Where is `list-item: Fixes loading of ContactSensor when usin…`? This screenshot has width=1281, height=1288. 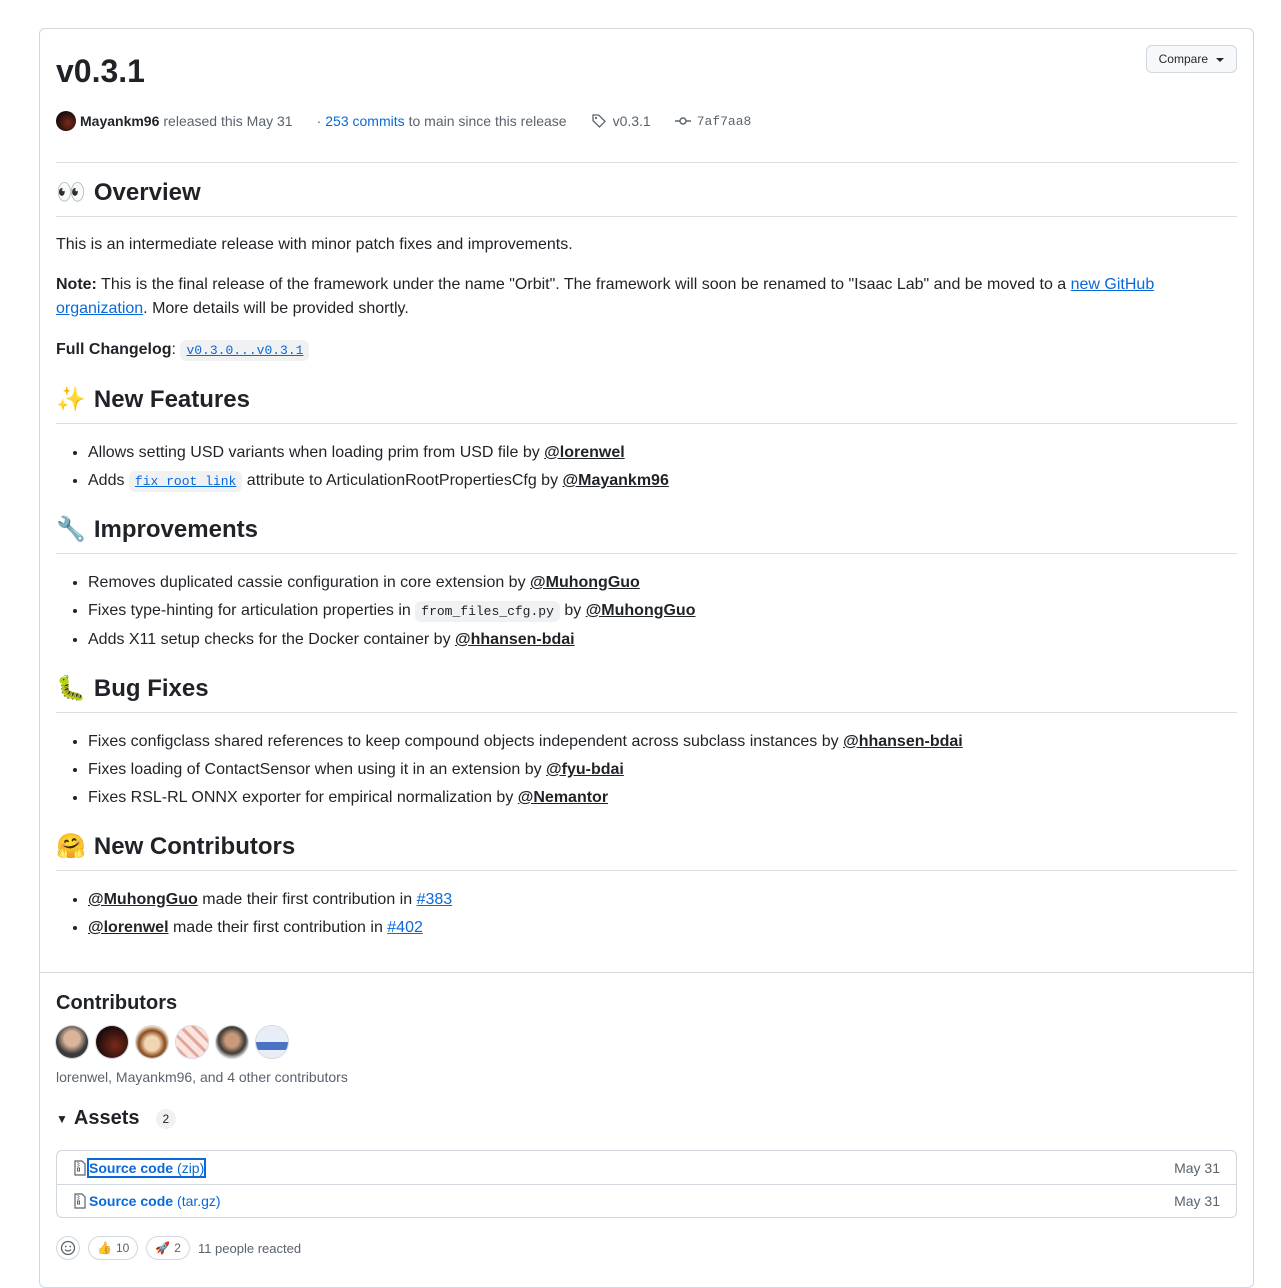 list-item: Fixes loading of ContactSensor when usin… is located at coordinates (662, 770).